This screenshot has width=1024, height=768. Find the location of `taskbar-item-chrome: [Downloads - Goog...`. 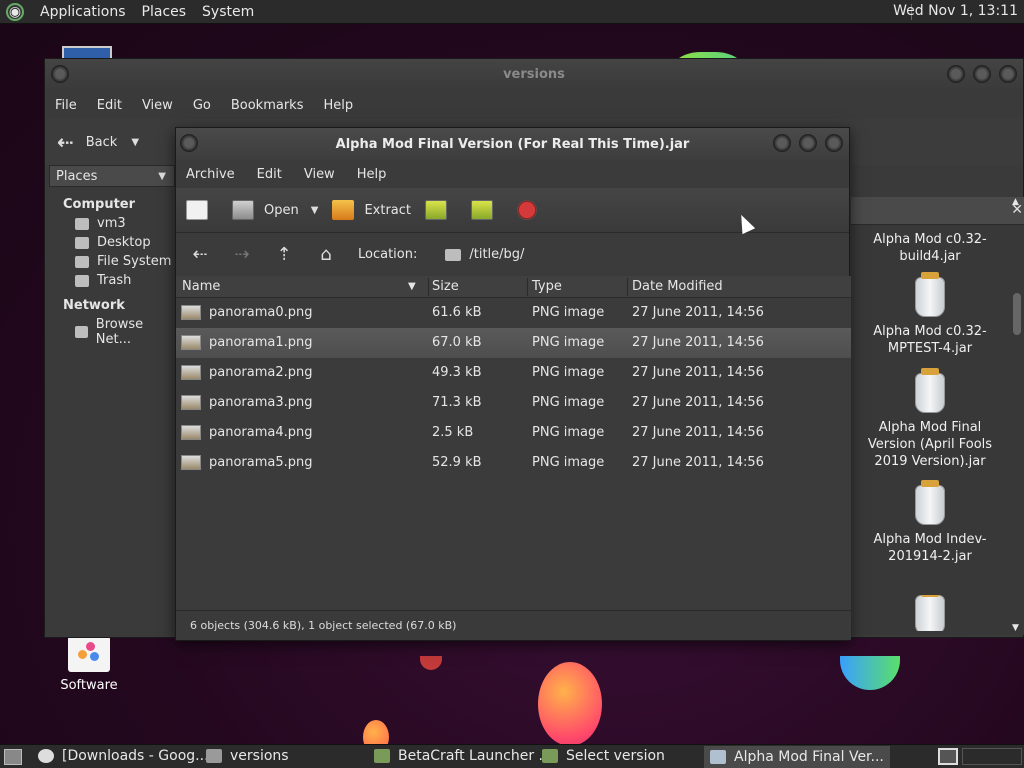

taskbar-item-chrome: [Downloads - Goog... is located at coordinates (123, 756).